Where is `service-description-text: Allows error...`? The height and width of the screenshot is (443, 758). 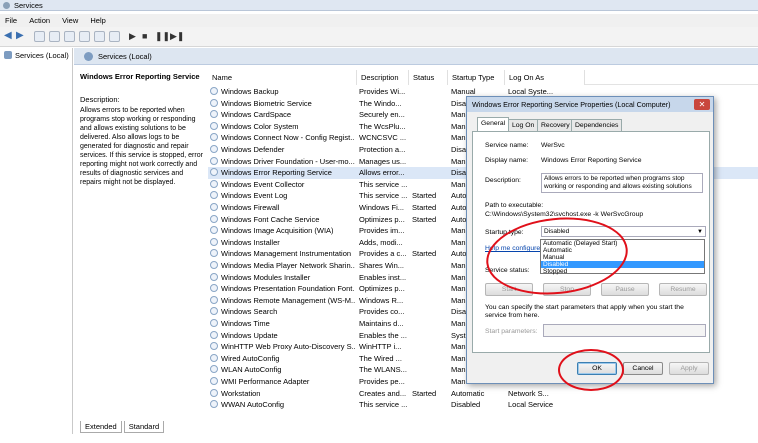
service-description-text: Allows error... is located at coordinates (382, 173).